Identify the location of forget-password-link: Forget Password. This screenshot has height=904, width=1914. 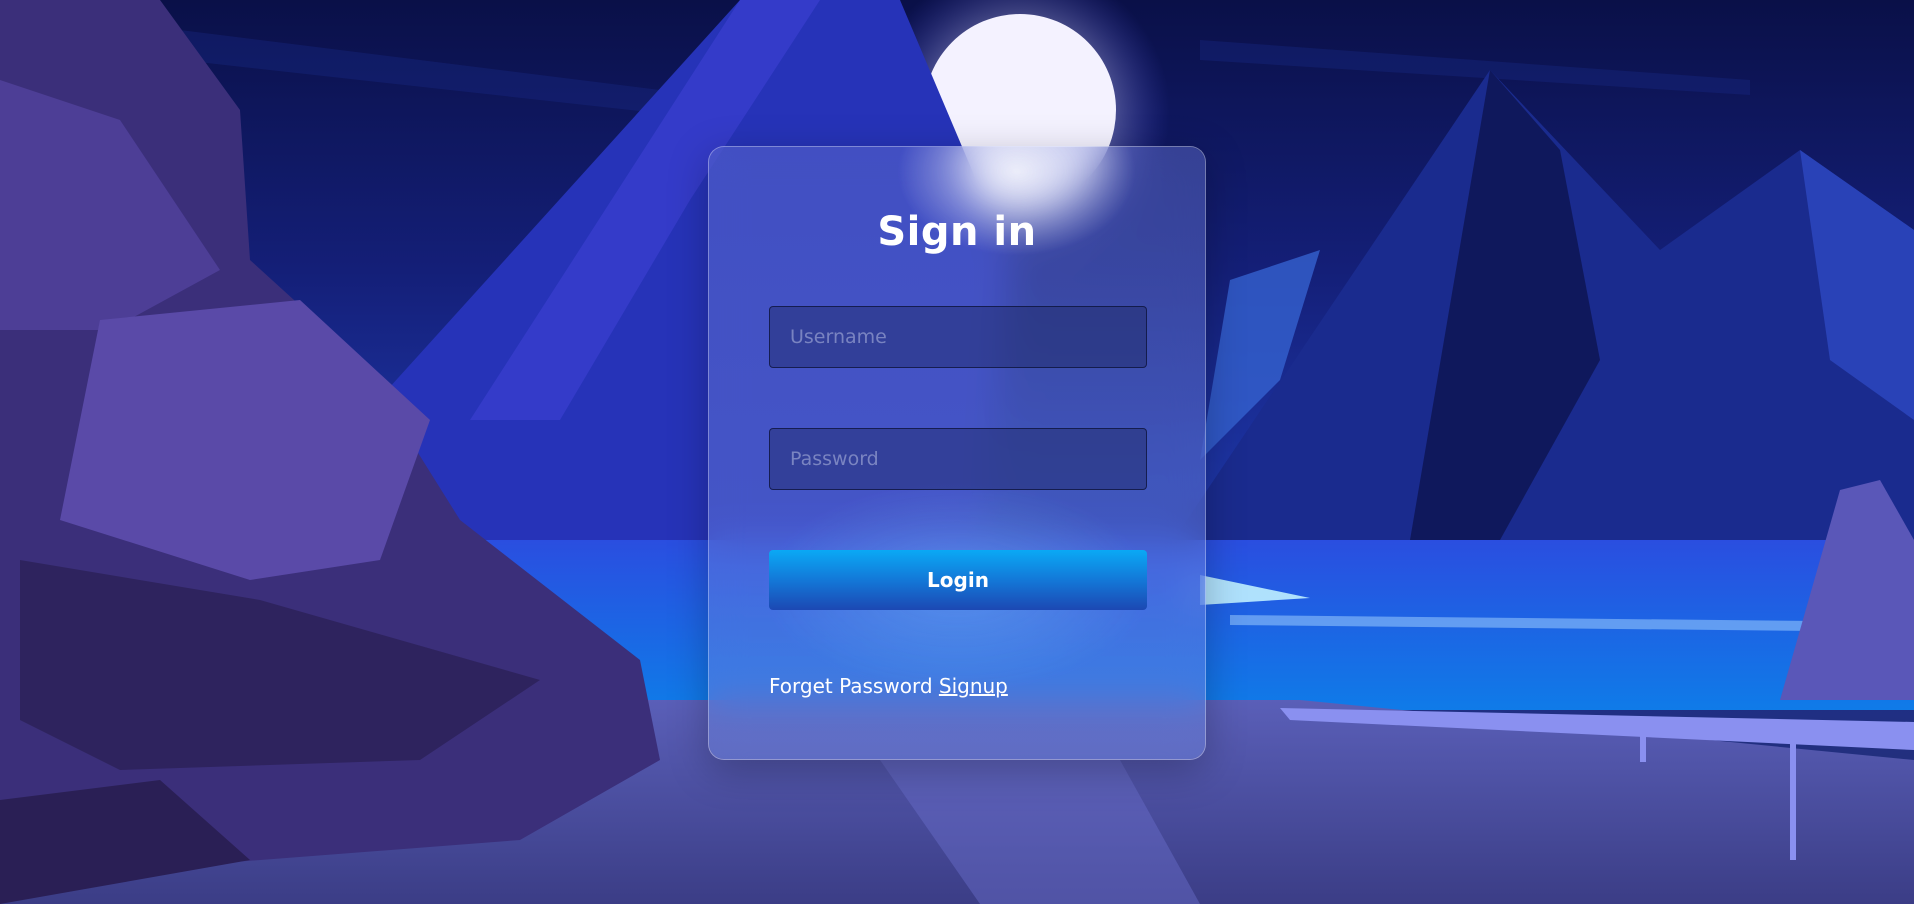
(851, 686).